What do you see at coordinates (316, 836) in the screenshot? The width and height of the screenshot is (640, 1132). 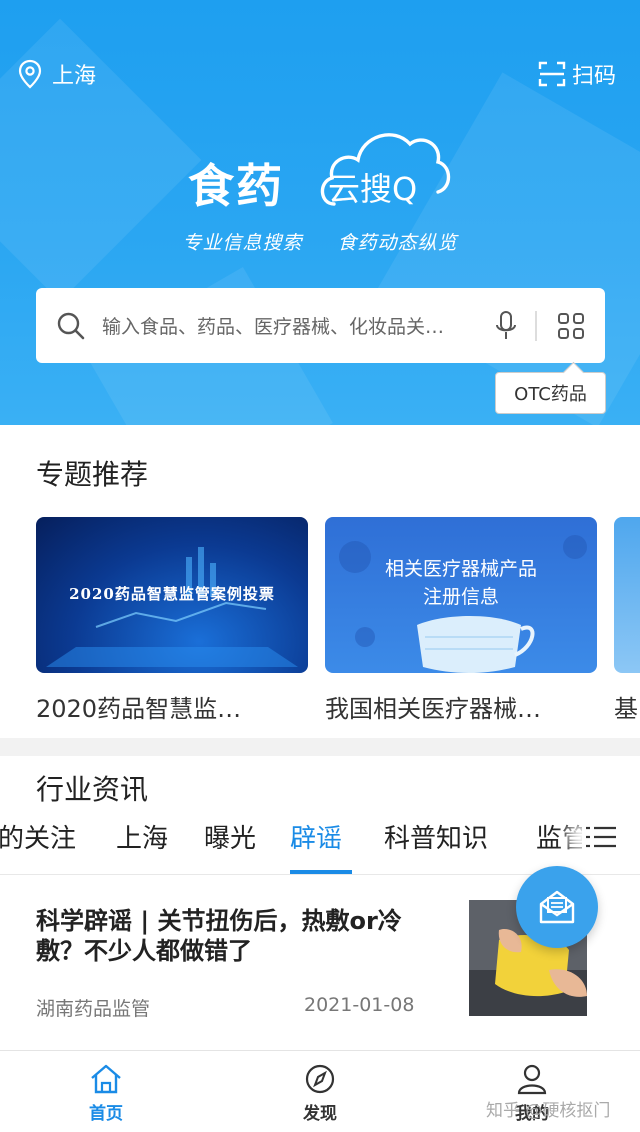 I see `tab-rumor-busting: 辟谣` at bounding box center [316, 836].